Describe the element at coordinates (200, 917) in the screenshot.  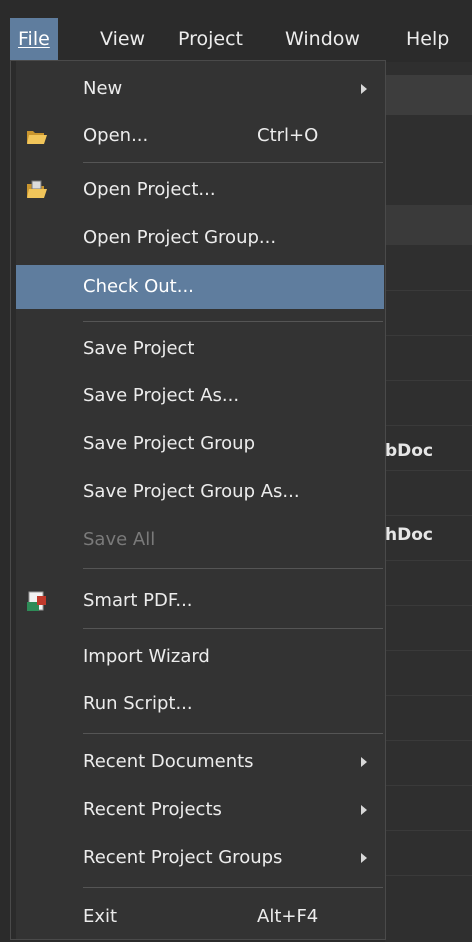
I see `menu-item-exit: Exit Alt+F4` at that location.